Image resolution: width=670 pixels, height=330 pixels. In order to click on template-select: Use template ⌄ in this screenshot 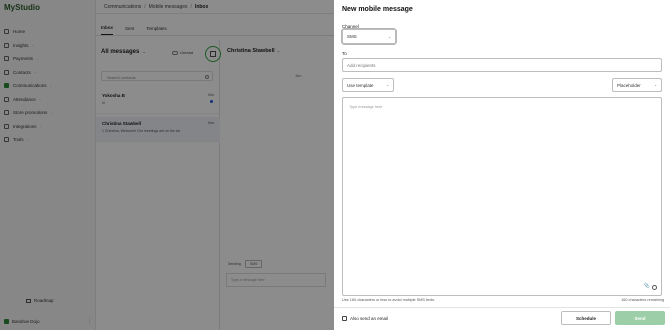, I will do `click(368, 85)`.